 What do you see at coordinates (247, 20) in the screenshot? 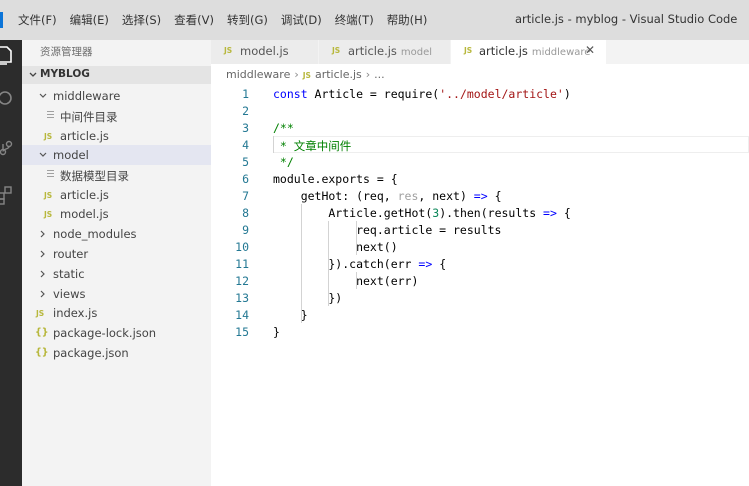
I see `menu-go: 转到(G)` at bounding box center [247, 20].